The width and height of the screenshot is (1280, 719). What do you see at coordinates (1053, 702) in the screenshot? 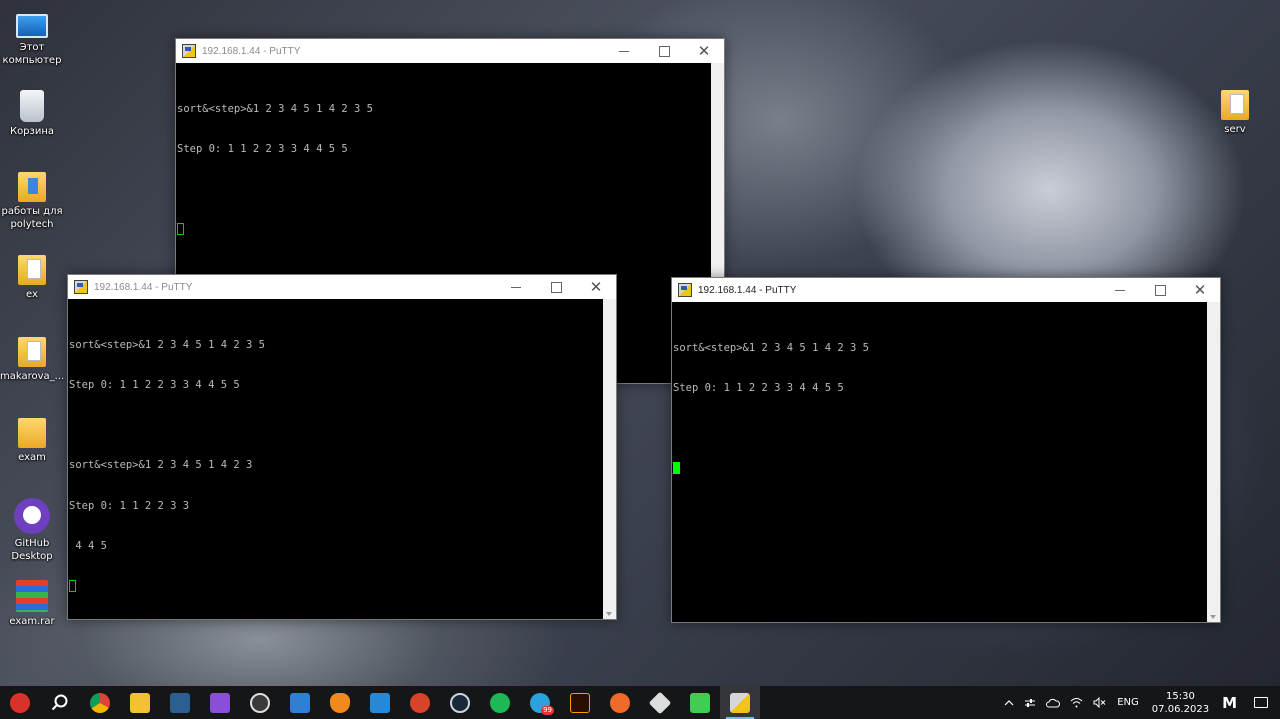
I see `tray-onedrive` at bounding box center [1053, 702].